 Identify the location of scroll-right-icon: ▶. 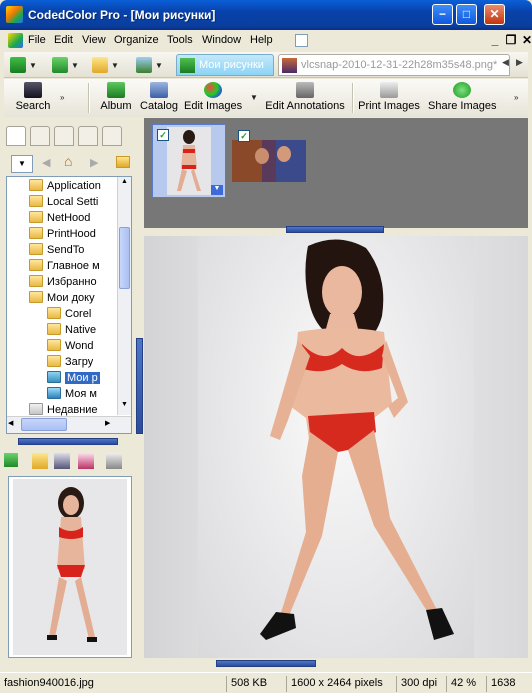
(111, 423).